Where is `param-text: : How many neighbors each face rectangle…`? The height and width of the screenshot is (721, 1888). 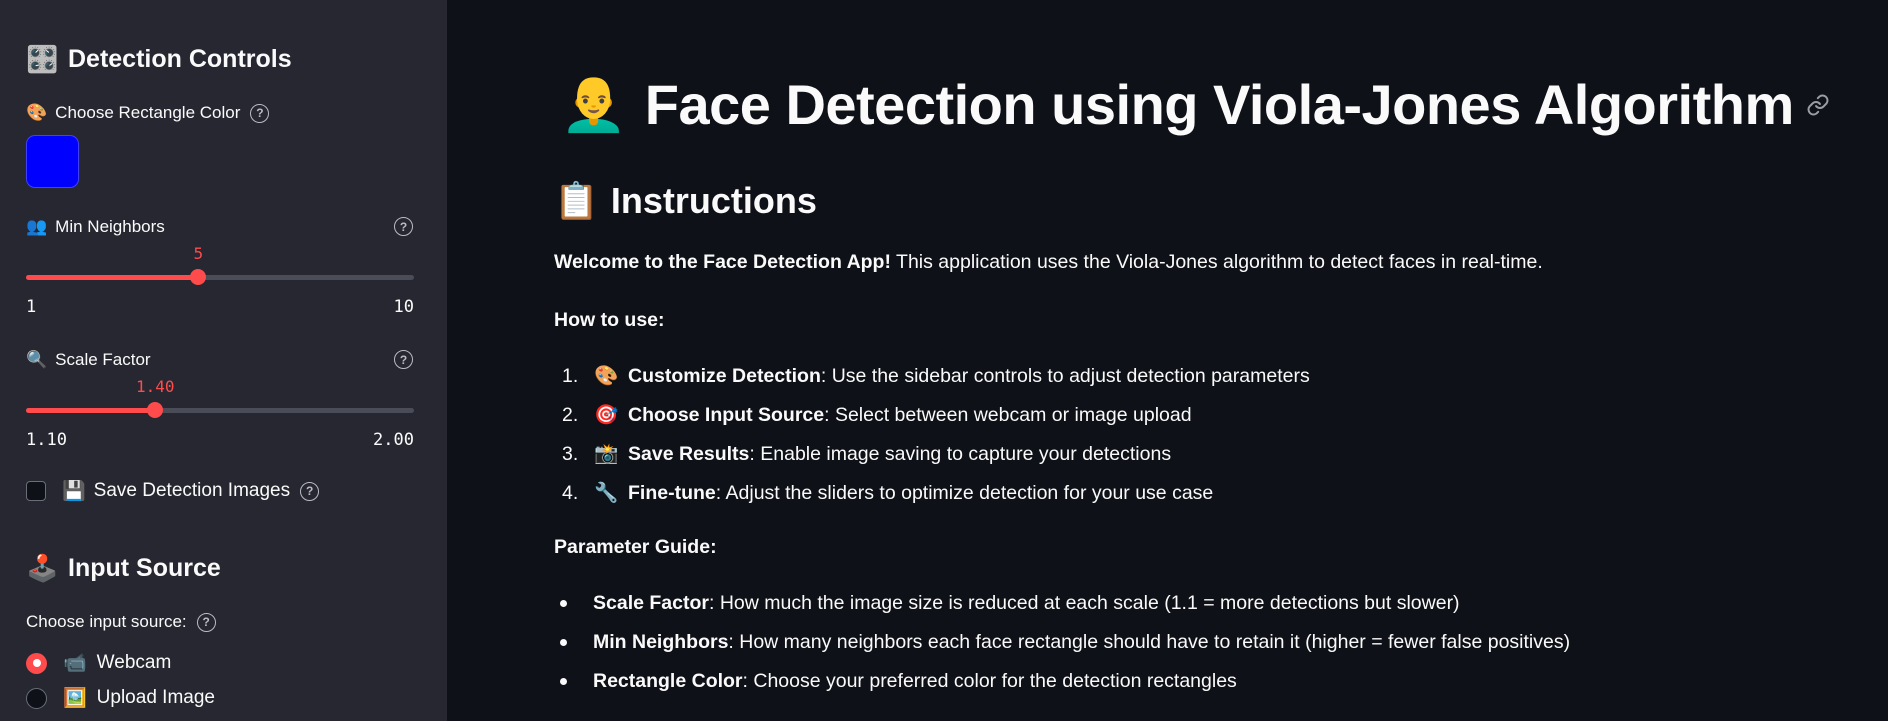
param-text: : How many neighbors each face rectangle… is located at coordinates (1149, 642).